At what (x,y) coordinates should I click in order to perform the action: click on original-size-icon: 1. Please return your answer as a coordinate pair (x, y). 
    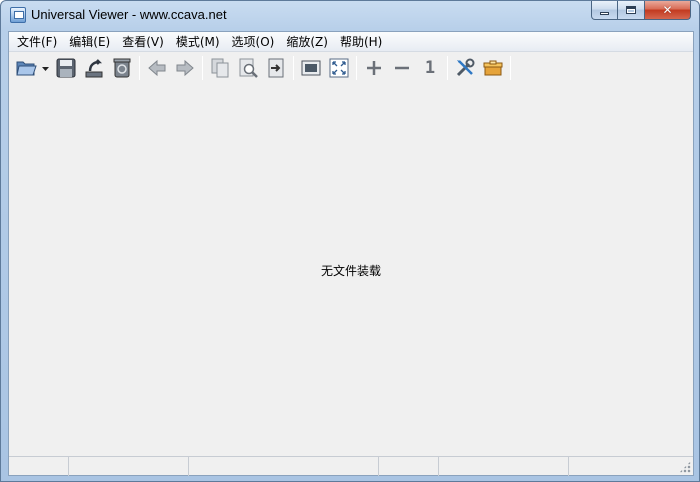
    Looking at the image, I should click on (430, 68).